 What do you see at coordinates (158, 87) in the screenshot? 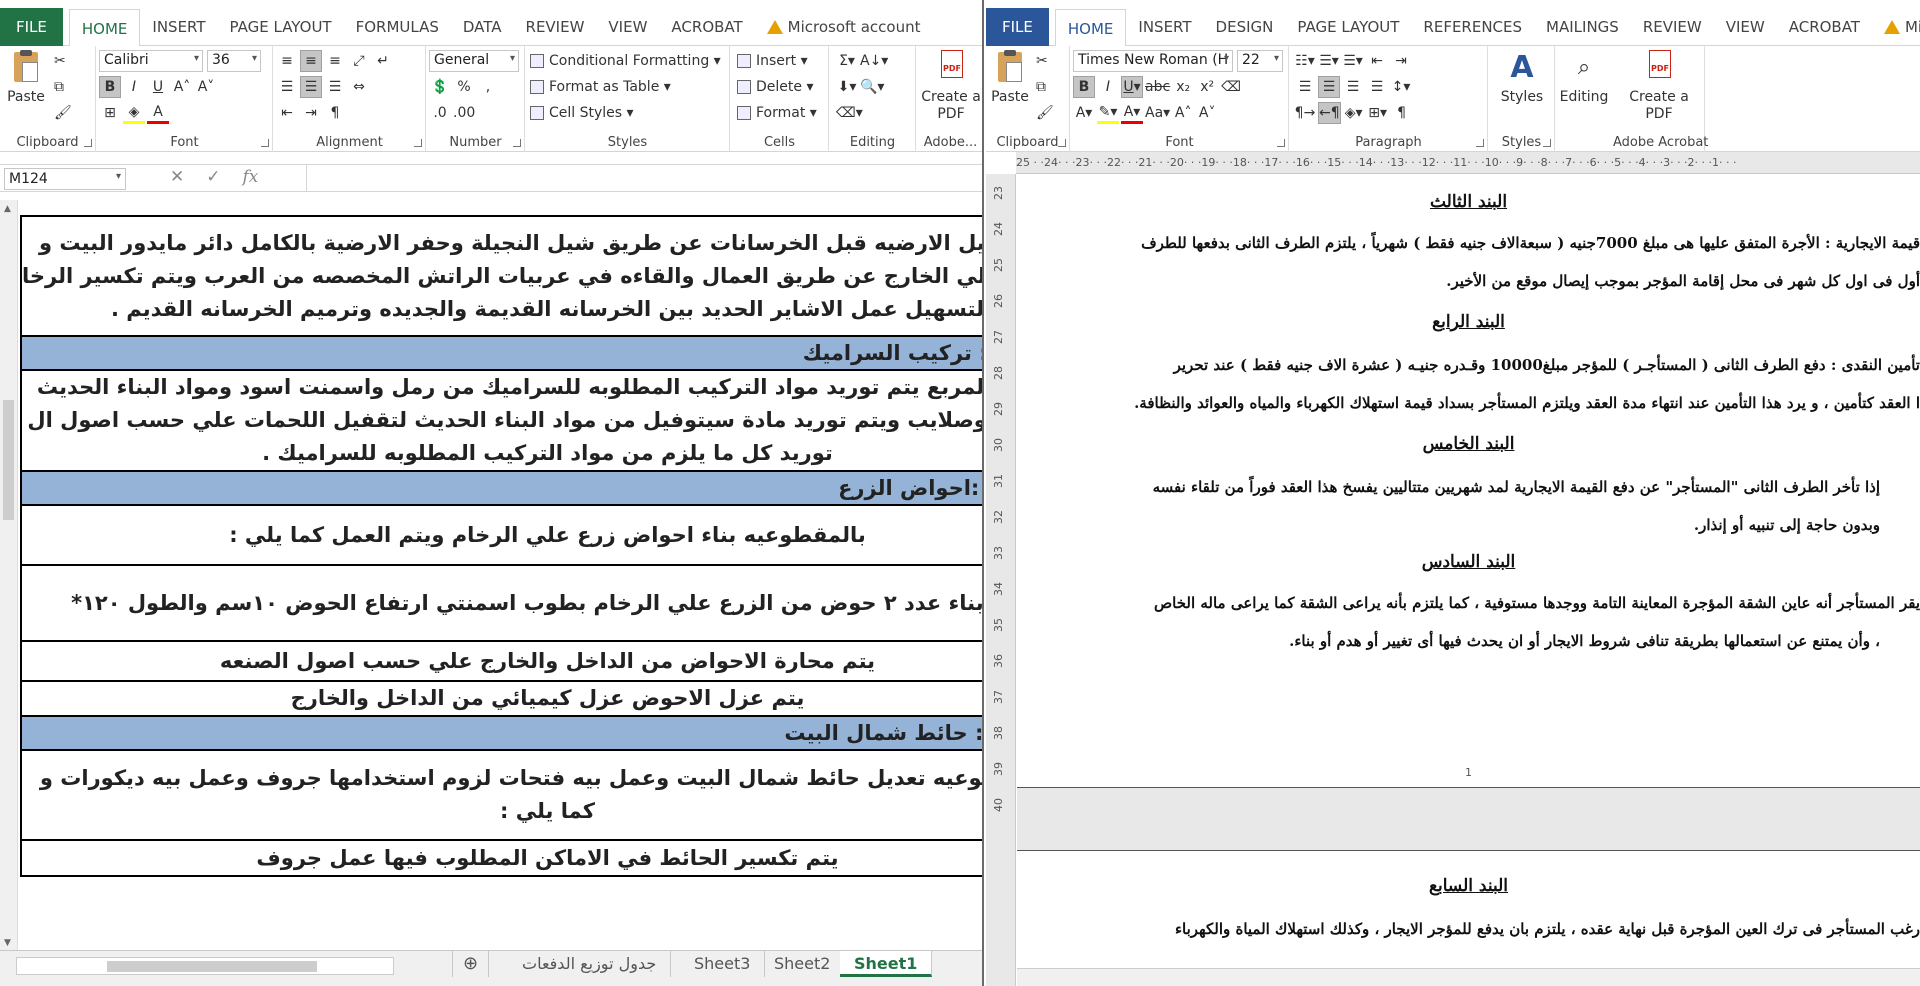
I see `underline-icon: U` at bounding box center [158, 87].